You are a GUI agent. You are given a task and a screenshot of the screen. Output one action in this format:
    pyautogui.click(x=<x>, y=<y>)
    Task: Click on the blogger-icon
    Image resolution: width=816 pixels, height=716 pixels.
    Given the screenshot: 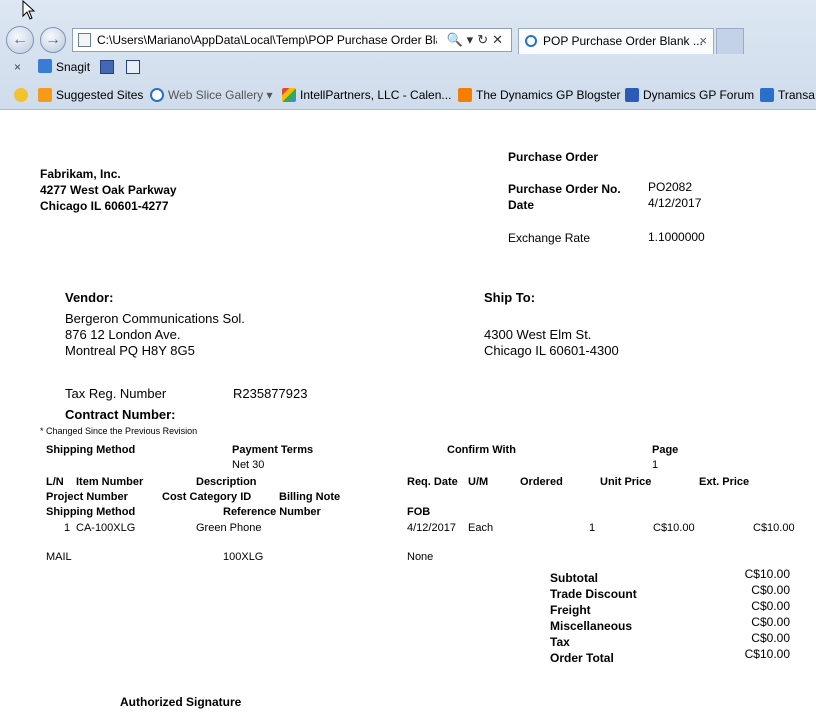 What is the action you would take?
    pyautogui.click(x=465, y=95)
    